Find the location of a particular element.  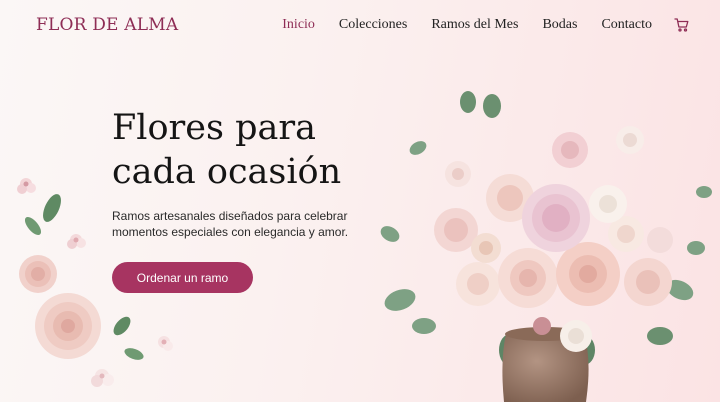

shopping-cart-icon is located at coordinates (682, 25).